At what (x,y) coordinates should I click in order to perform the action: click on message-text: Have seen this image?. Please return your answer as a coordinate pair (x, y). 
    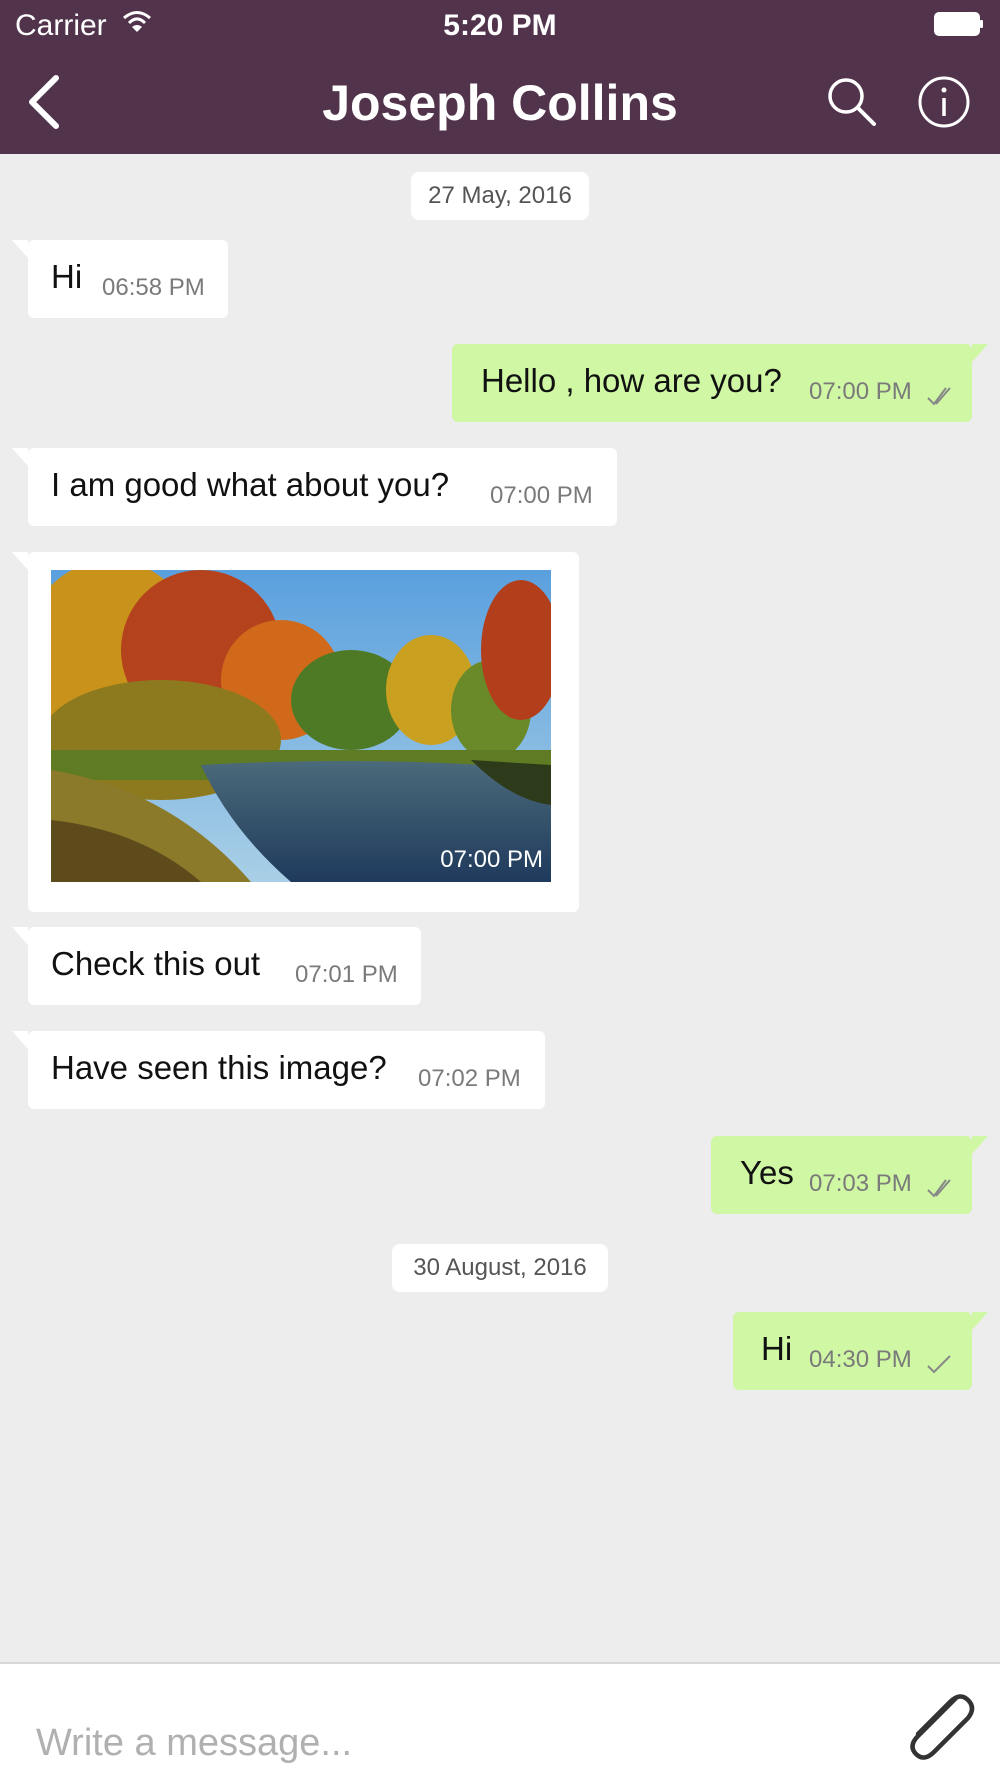
    Looking at the image, I should click on (219, 1067).